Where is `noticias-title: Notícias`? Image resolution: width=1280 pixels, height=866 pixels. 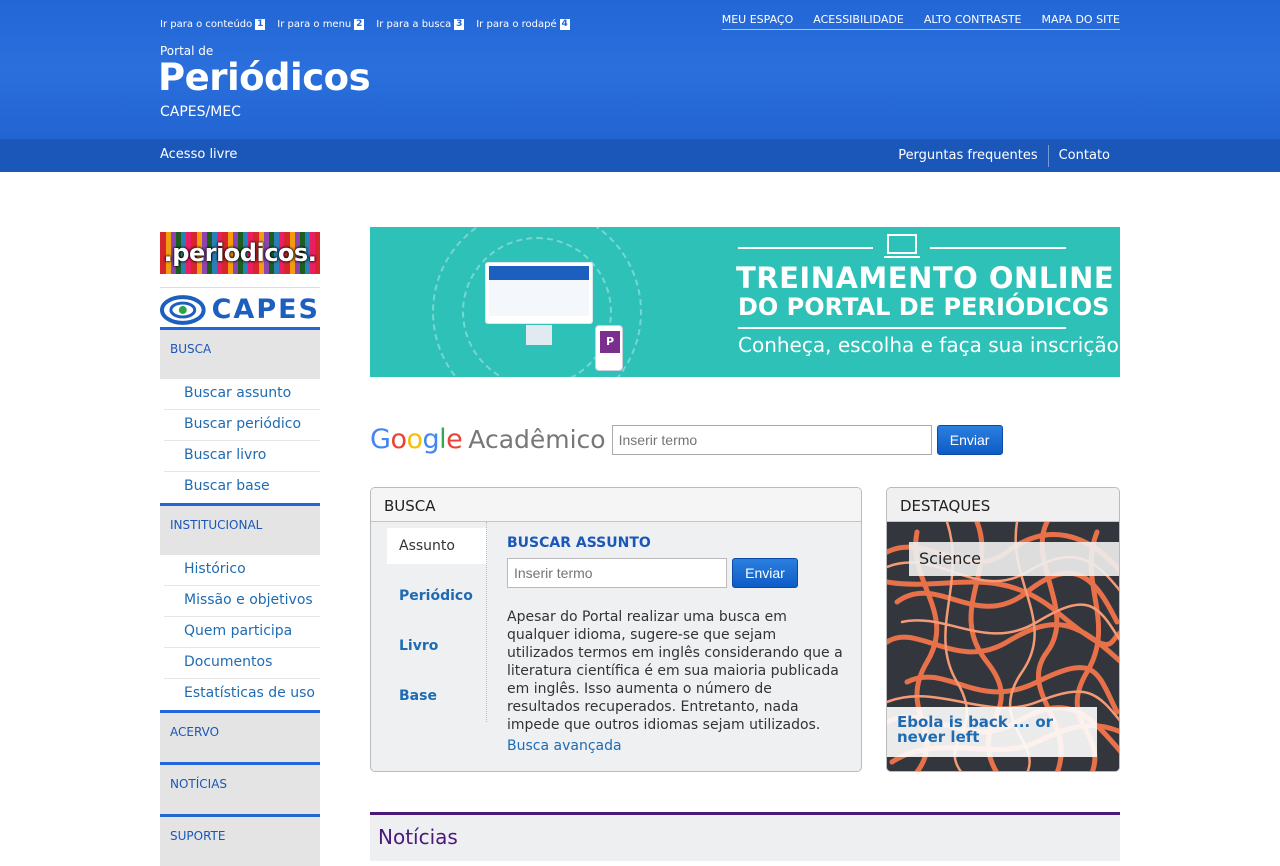
noticias-title: Notícias is located at coordinates (418, 837).